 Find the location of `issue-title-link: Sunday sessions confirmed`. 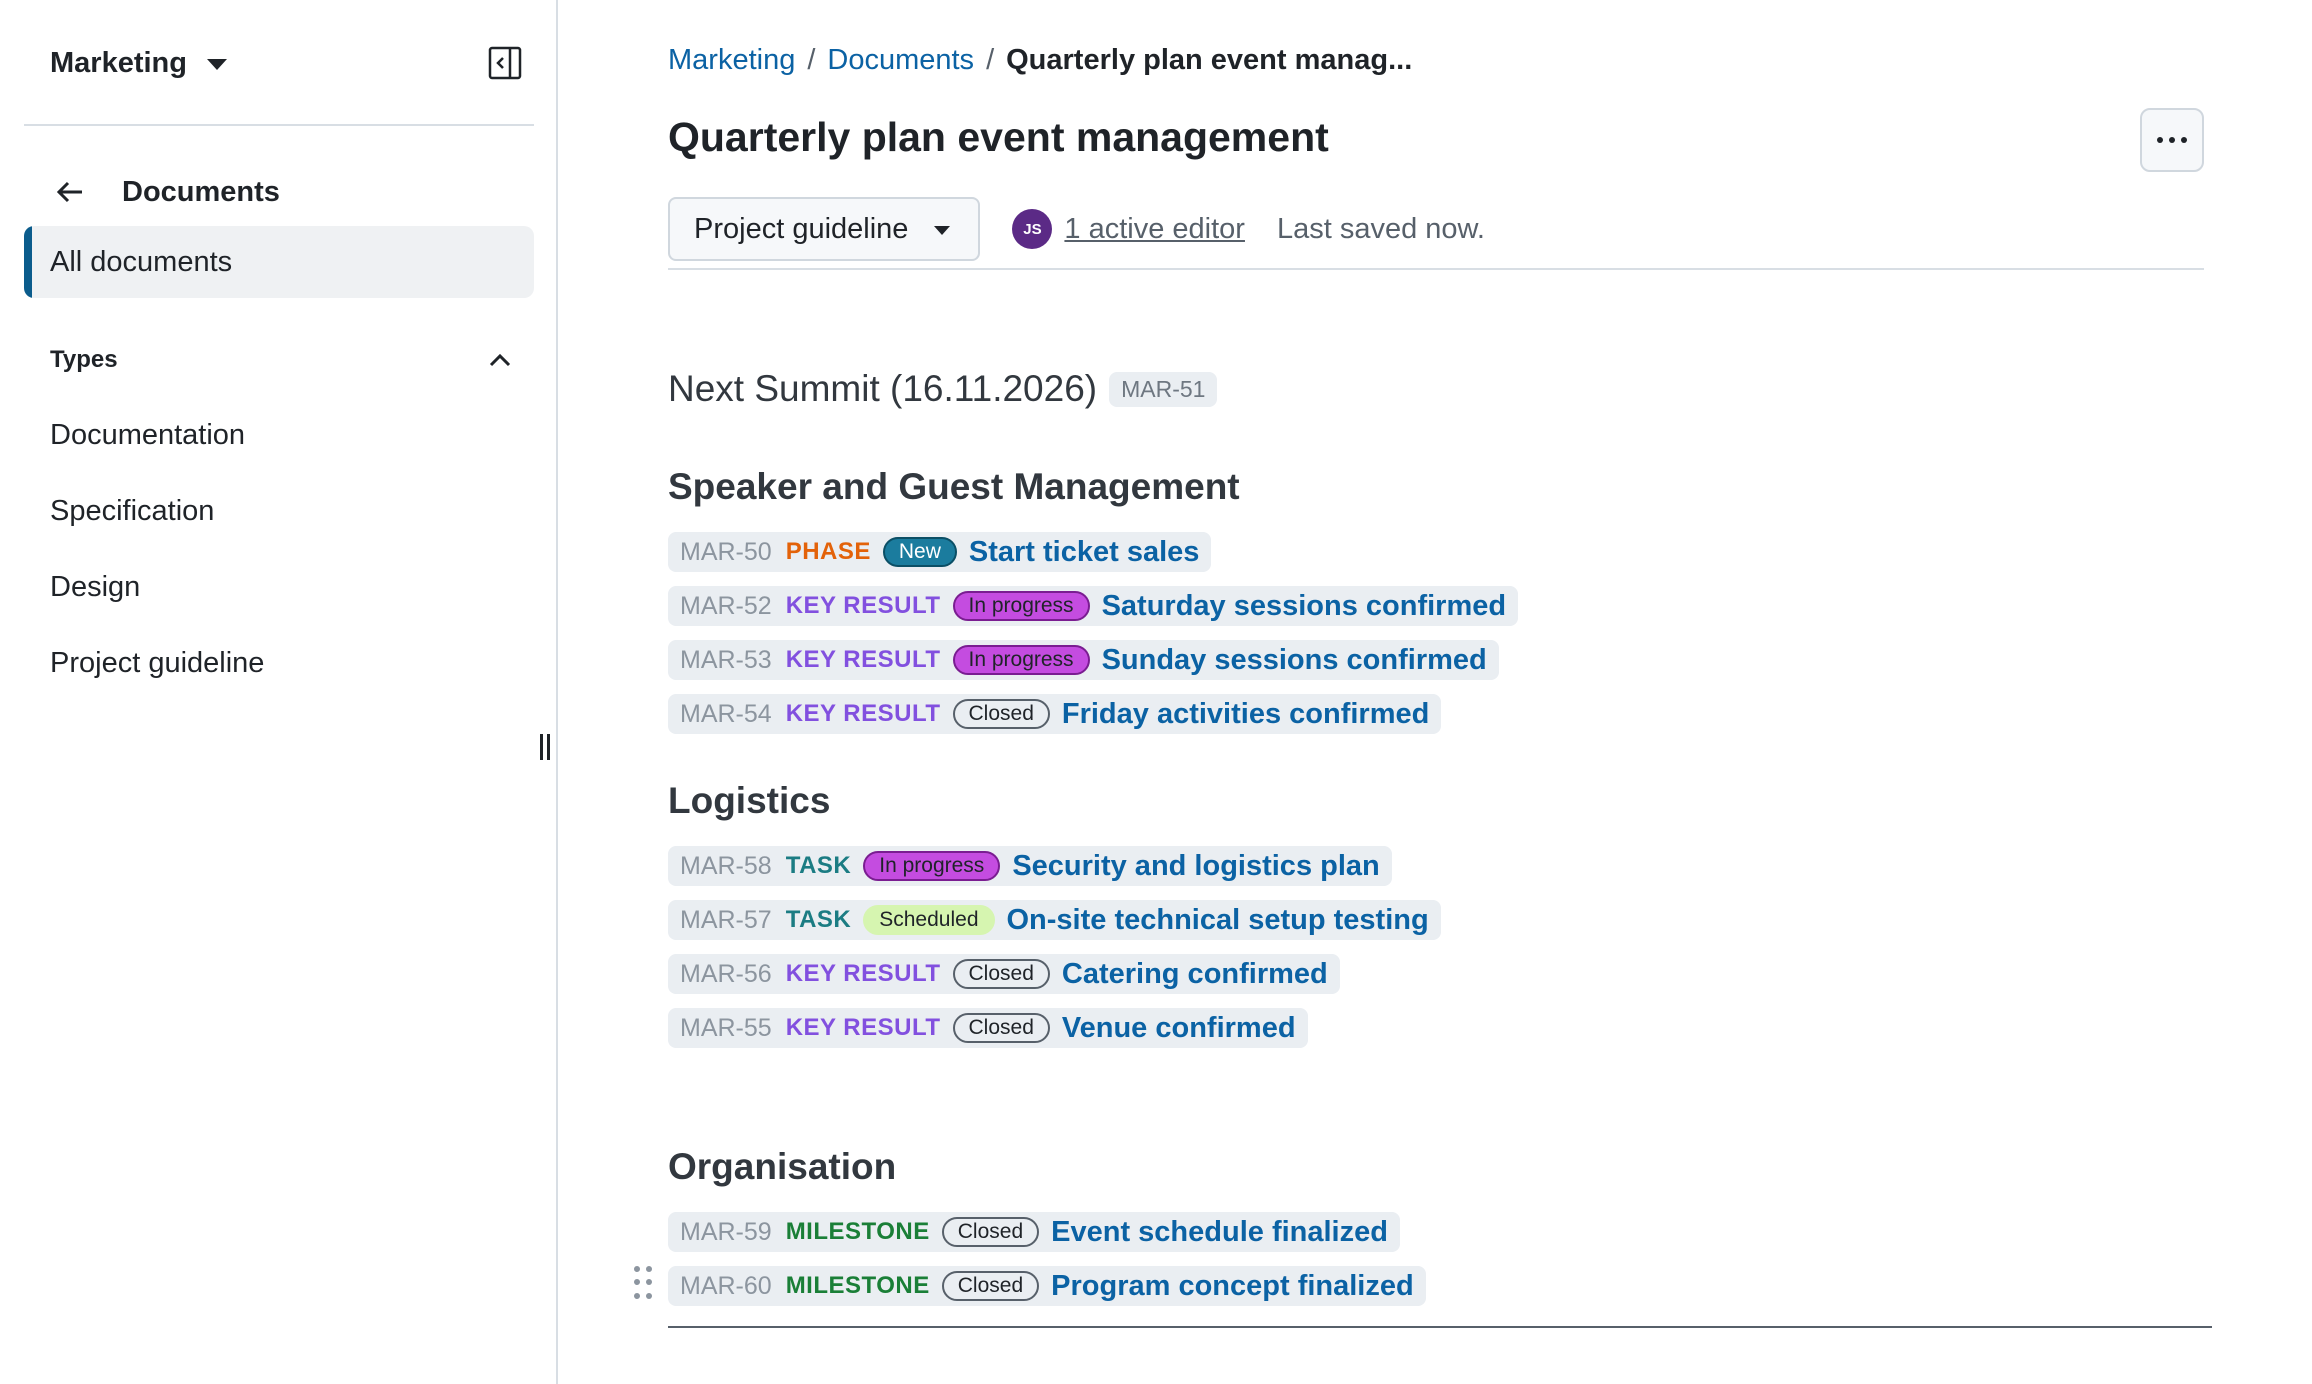

issue-title-link: Sunday sessions confirmed is located at coordinates (1294, 660).